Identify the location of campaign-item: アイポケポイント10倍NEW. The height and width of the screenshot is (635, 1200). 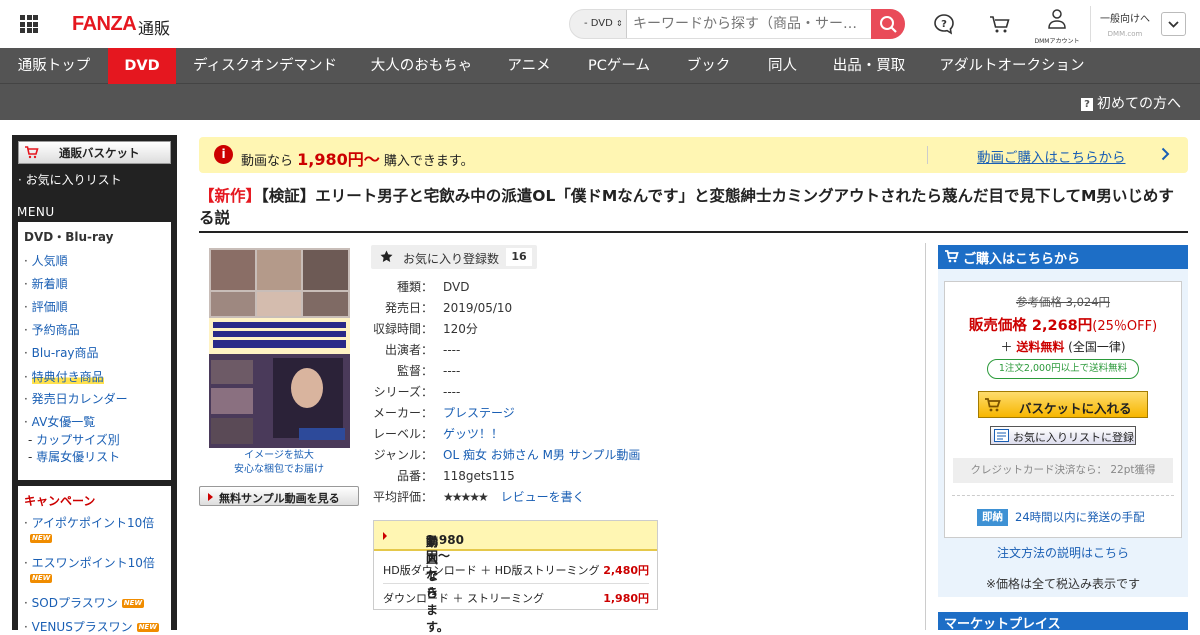
(89, 531).